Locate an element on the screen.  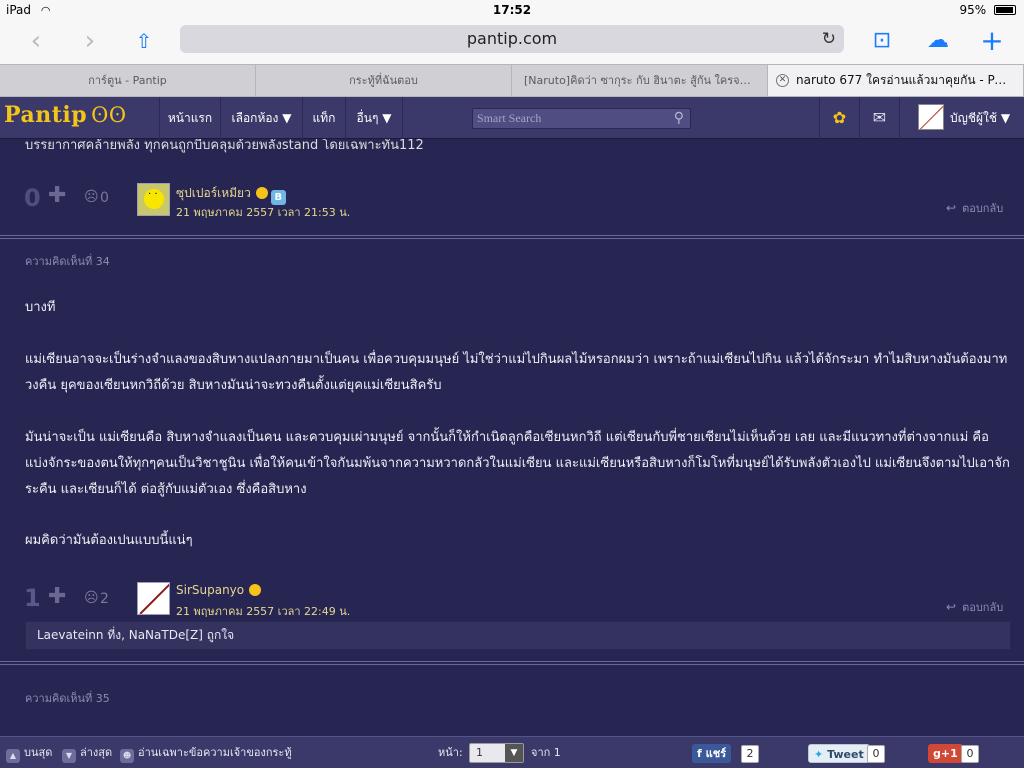
status-time: 17:52 is located at coordinates (512, 10).